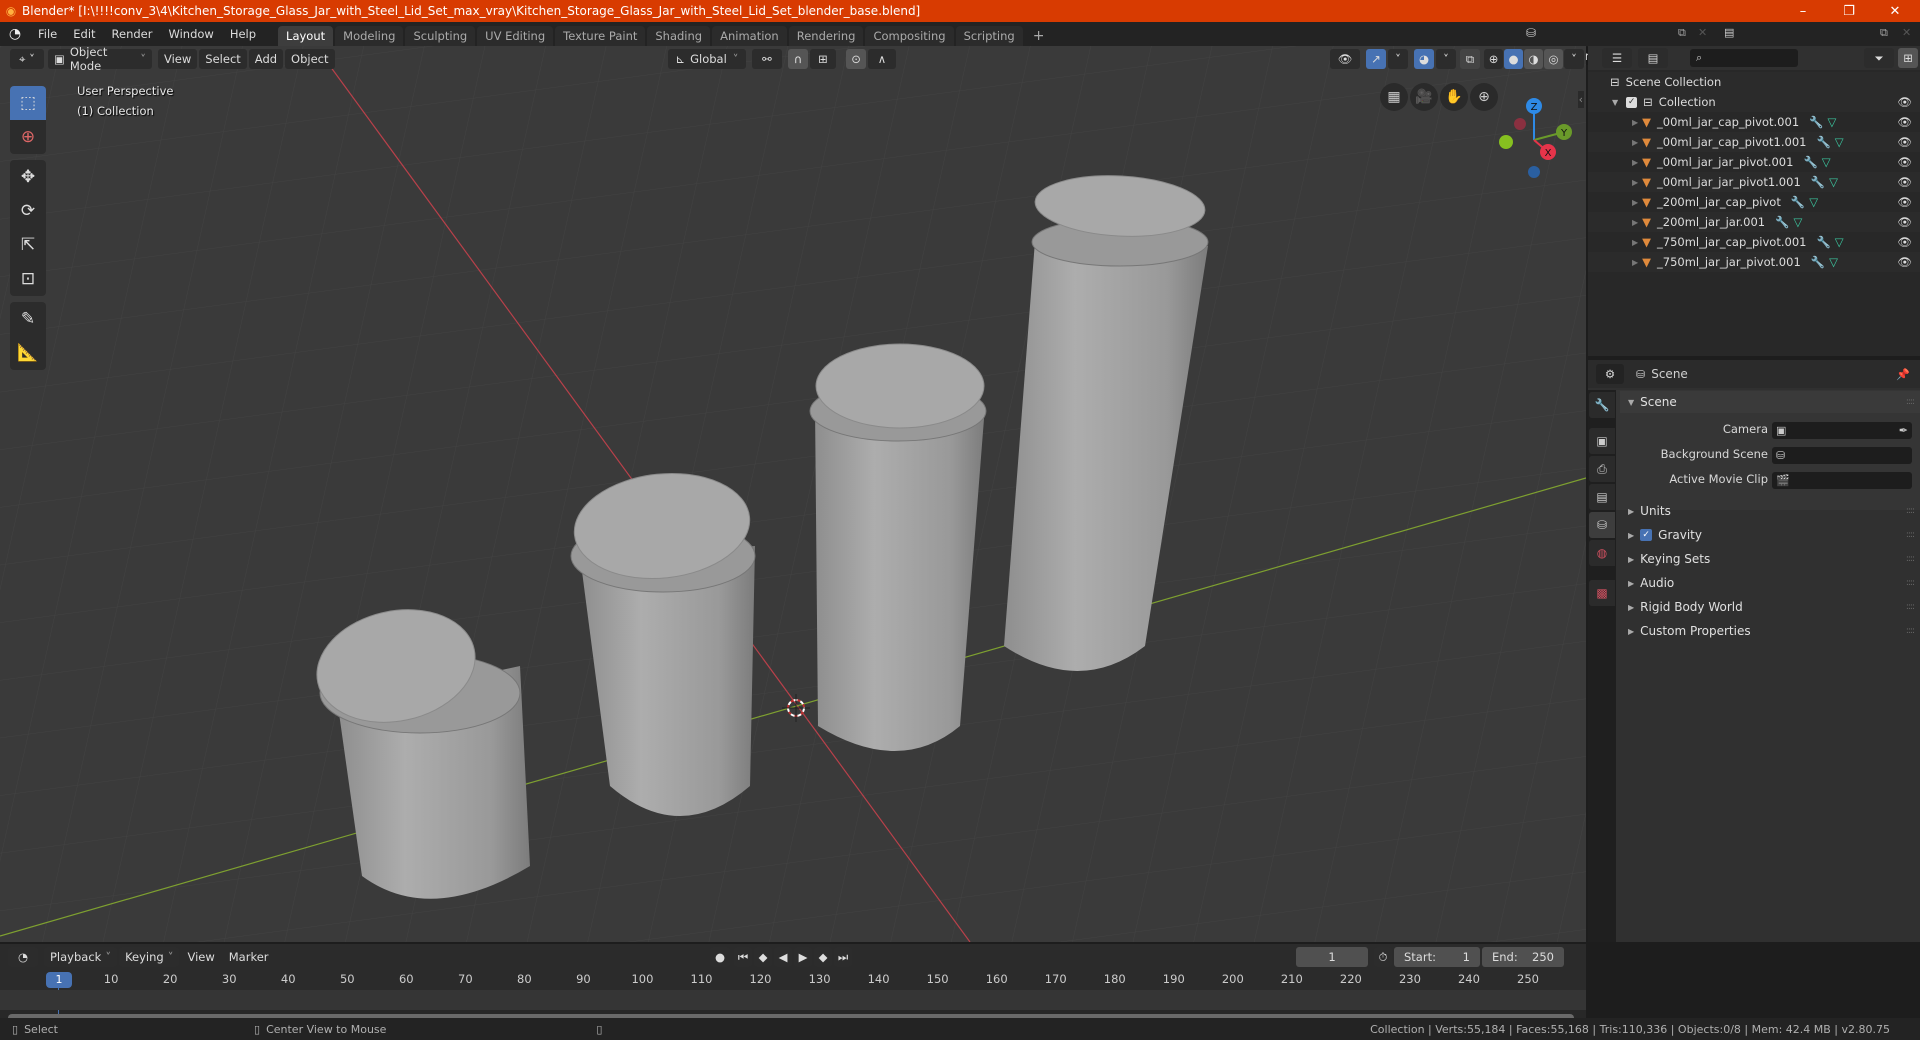 This screenshot has width=1920, height=1040. What do you see at coordinates (1770, 402) in the screenshot?
I see `scene-panel-header: ▼ Scene ::::` at bounding box center [1770, 402].